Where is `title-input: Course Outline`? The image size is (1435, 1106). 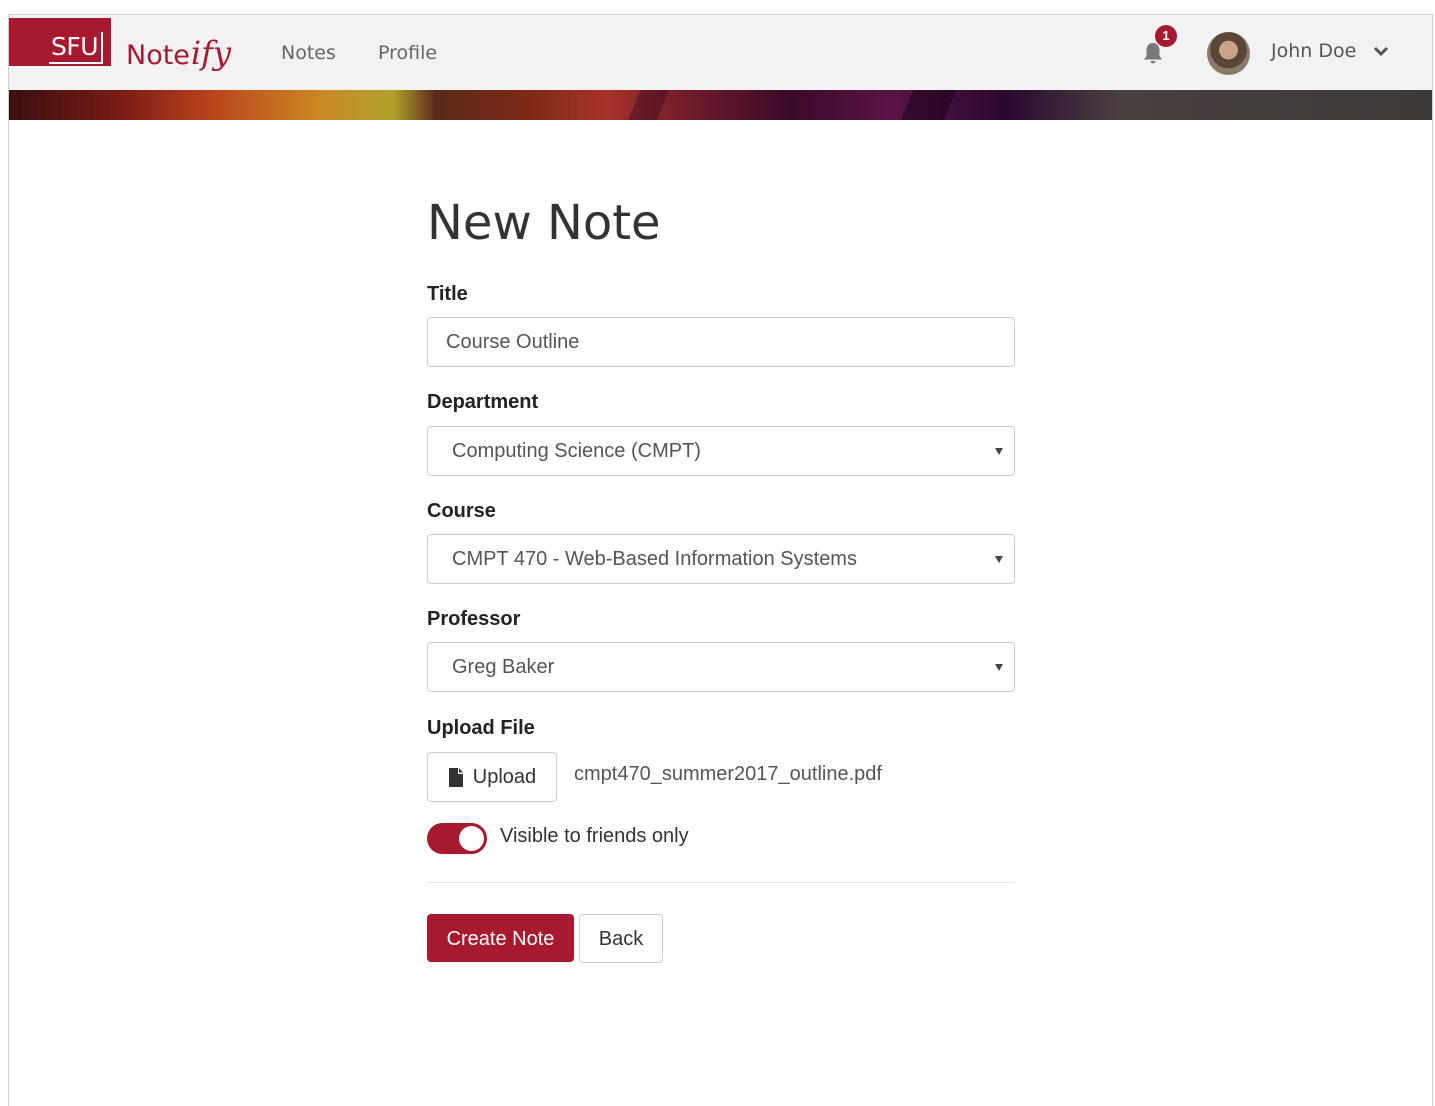 title-input: Course Outline is located at coordinates (721, 342).